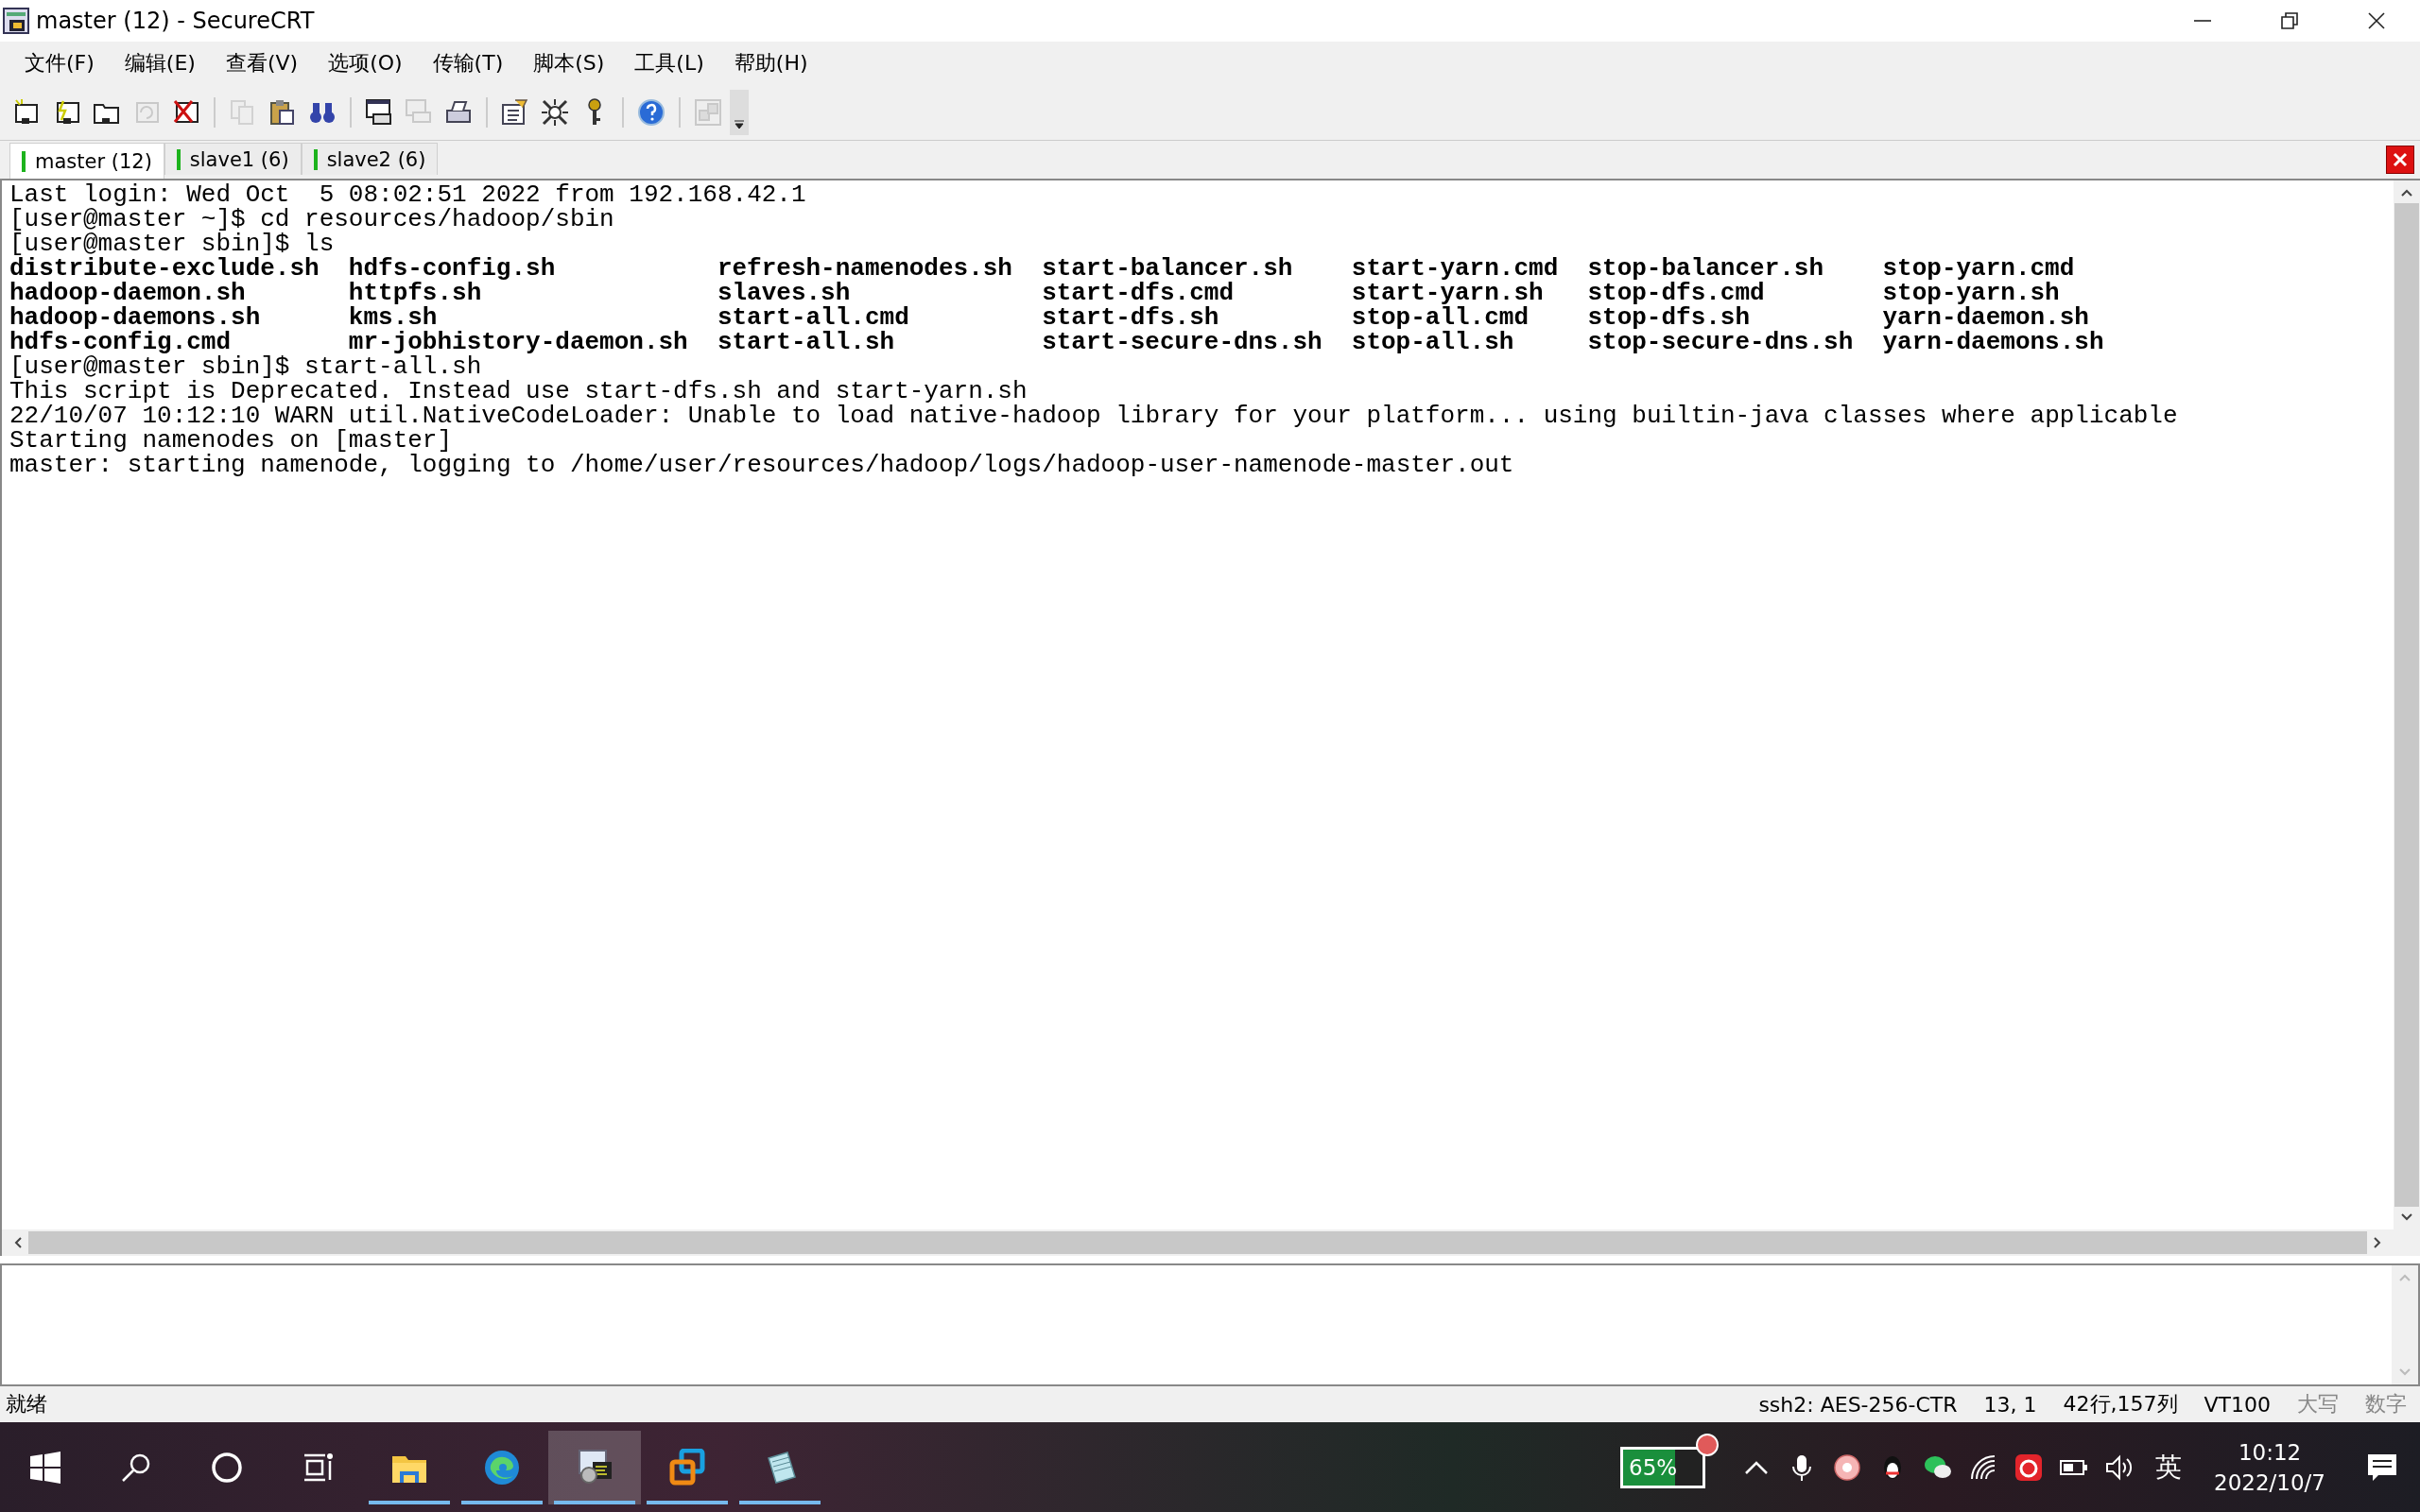  I want to click on session-tab: master (12), so click(87, 161).